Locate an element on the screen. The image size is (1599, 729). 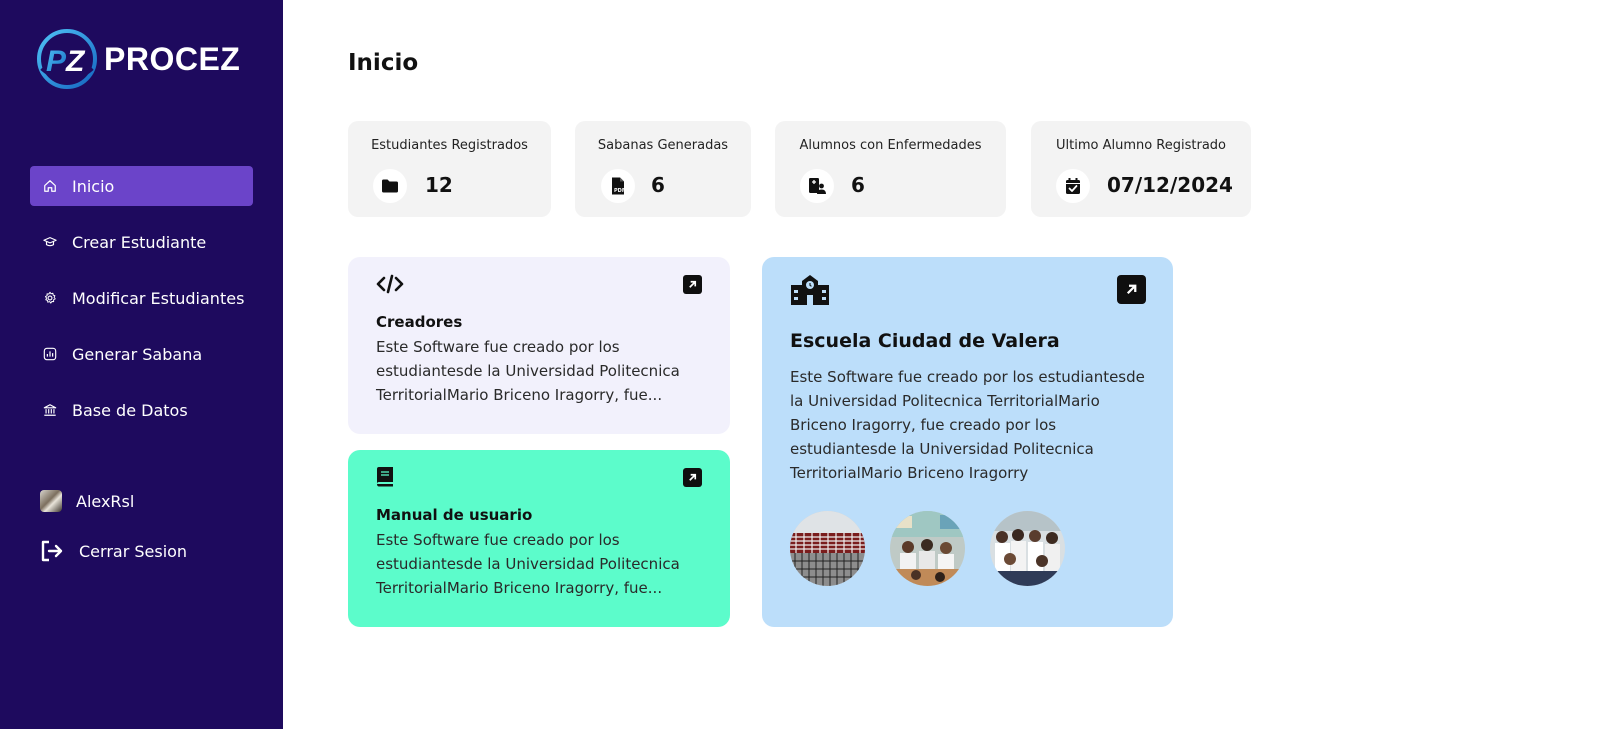
avatar is located at coordinates (51, 501).